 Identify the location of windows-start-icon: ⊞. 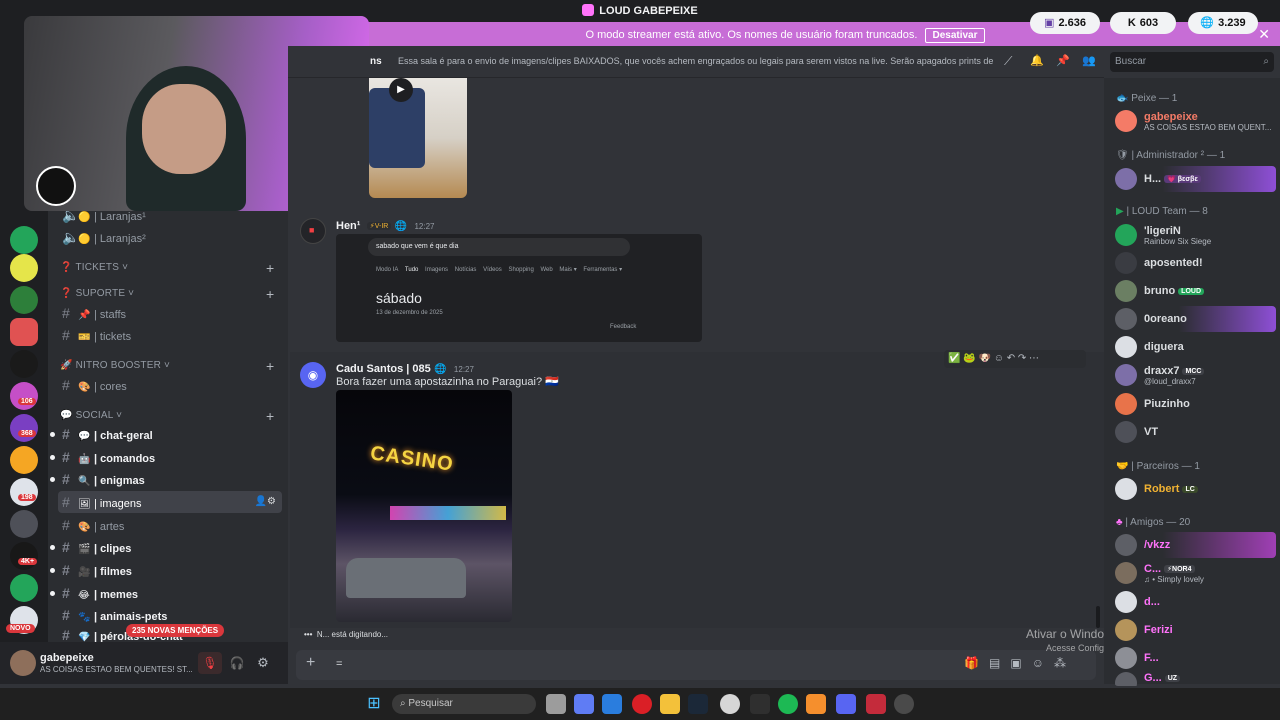
(374, 704).